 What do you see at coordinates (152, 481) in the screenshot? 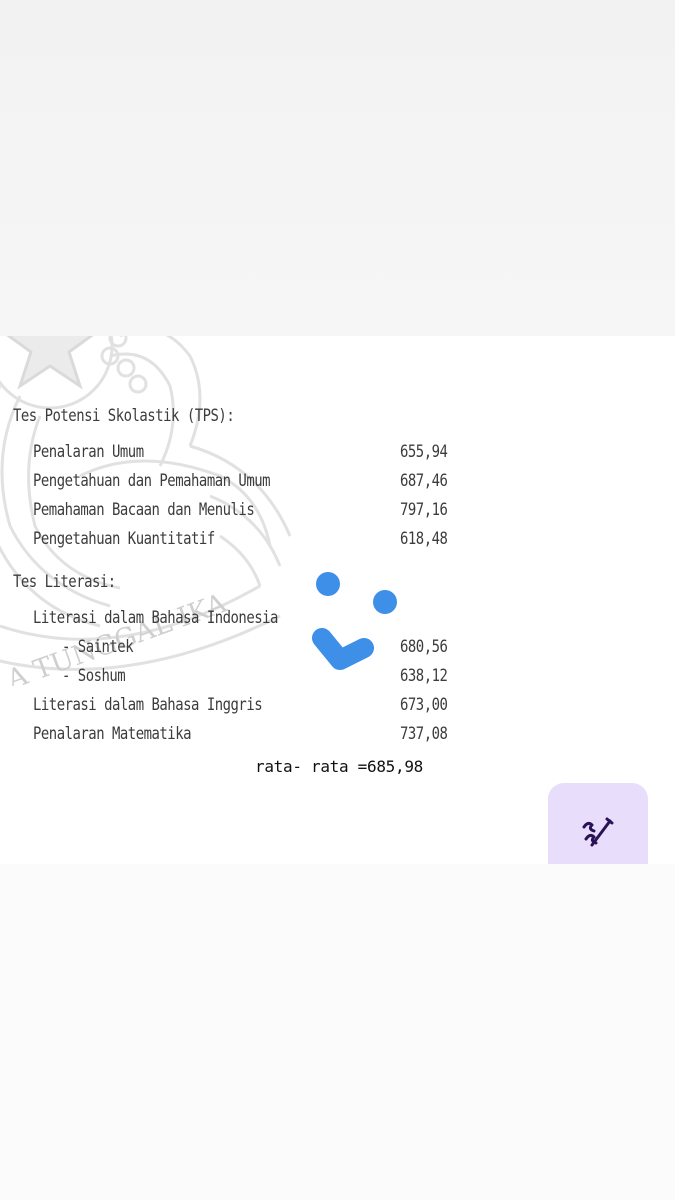
I see `tps-item-label: Pengetahuan dan Pemahaman Umum` at bounding box center [152, 481].